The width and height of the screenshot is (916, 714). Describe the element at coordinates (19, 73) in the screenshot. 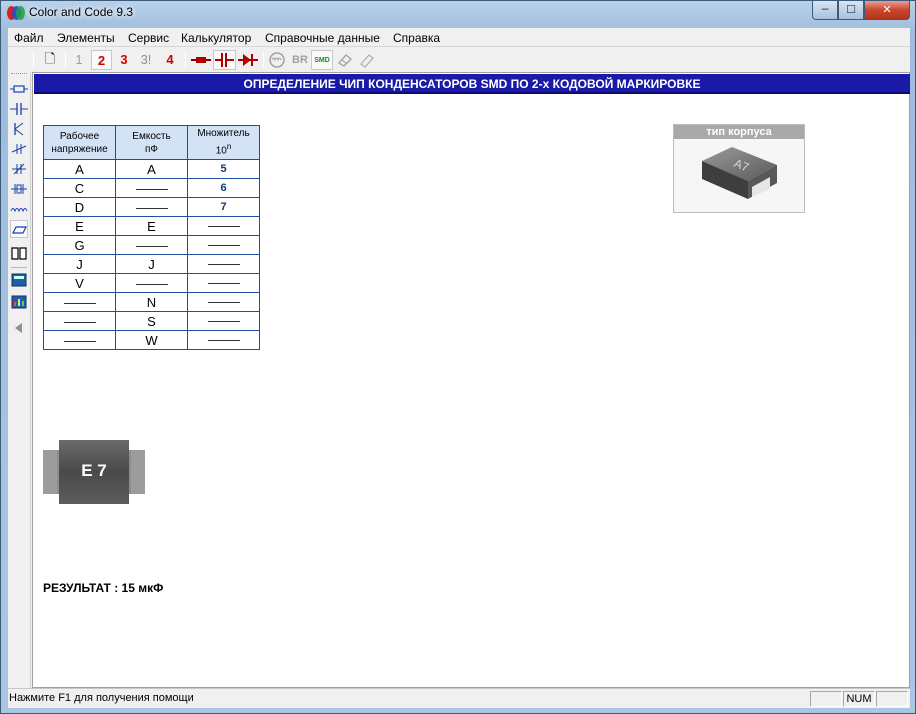

I see `toolbar-grip` at that location.